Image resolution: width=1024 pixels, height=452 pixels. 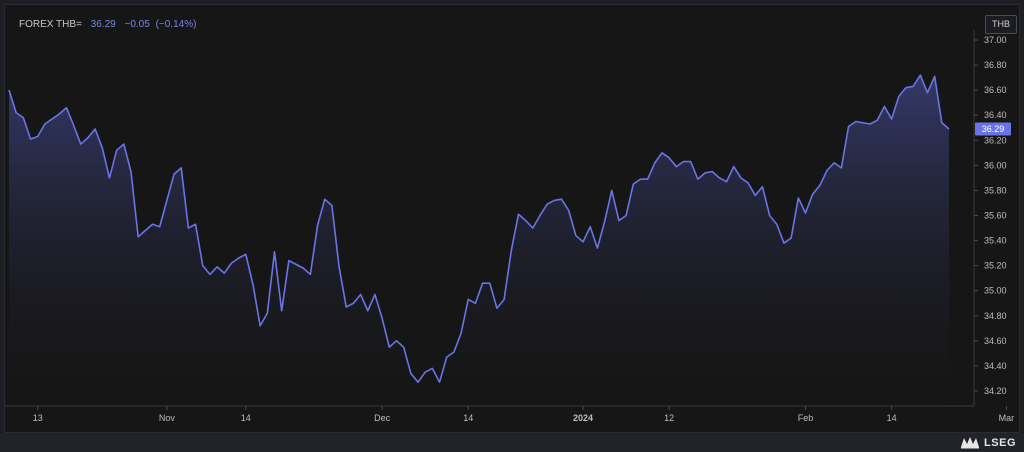 I want to click on x-tick-label: Nov, so click(x=167, y=418).